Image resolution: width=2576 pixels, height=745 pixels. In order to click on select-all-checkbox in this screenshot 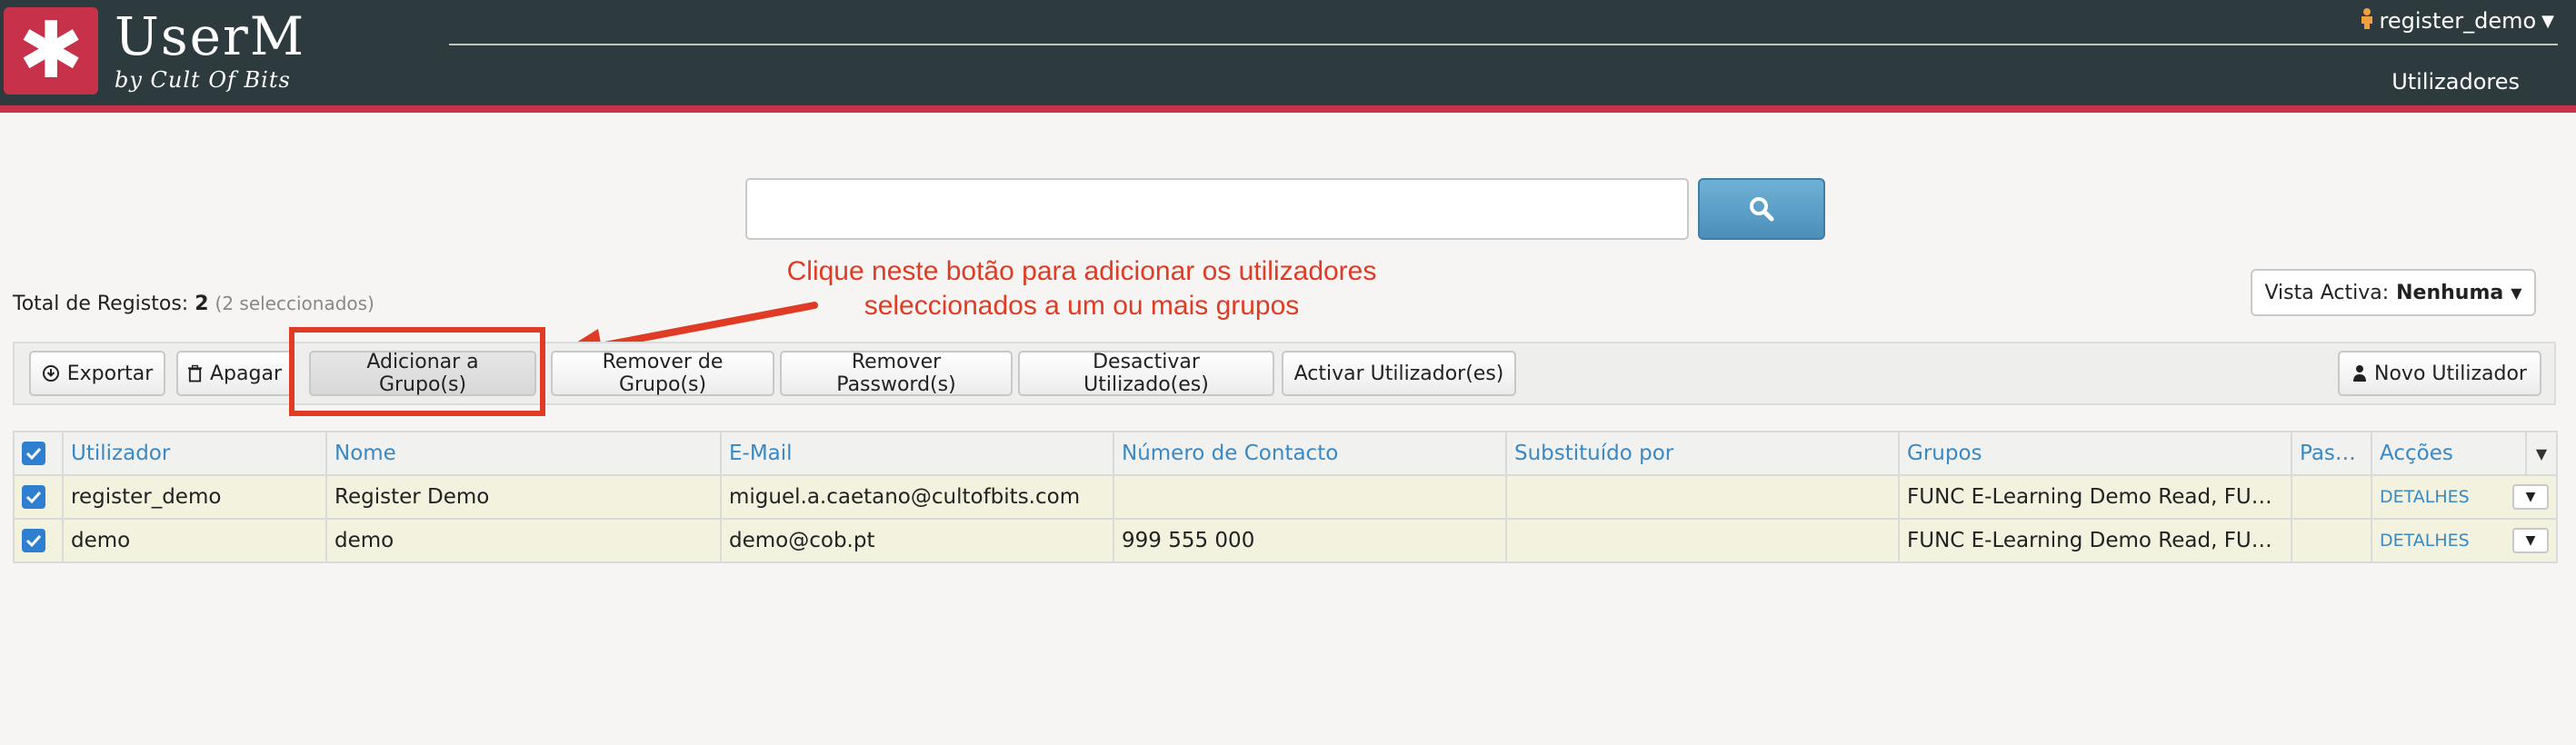, I will do `click(38, 453)`.